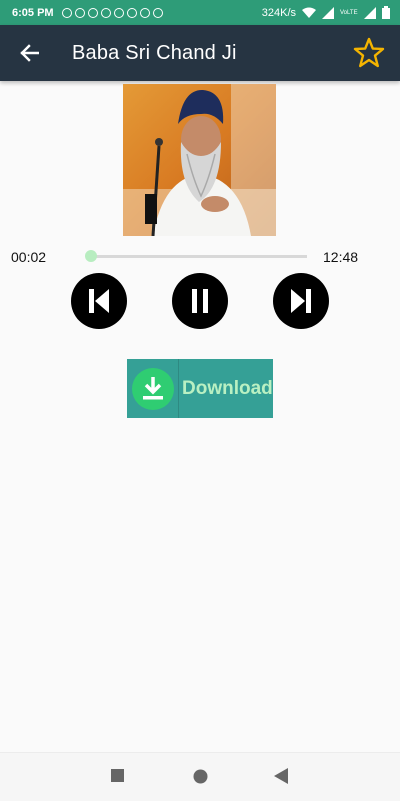  Describe the element at coordinates (349, 12) in the screenshot. I see `volte-label: VoLTE` at that location.